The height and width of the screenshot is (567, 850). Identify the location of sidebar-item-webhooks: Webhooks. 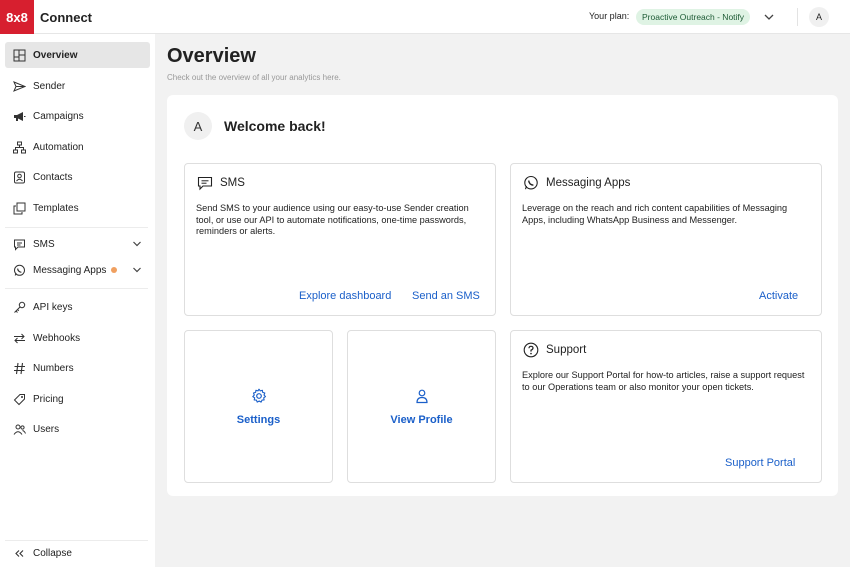
(77, 338).